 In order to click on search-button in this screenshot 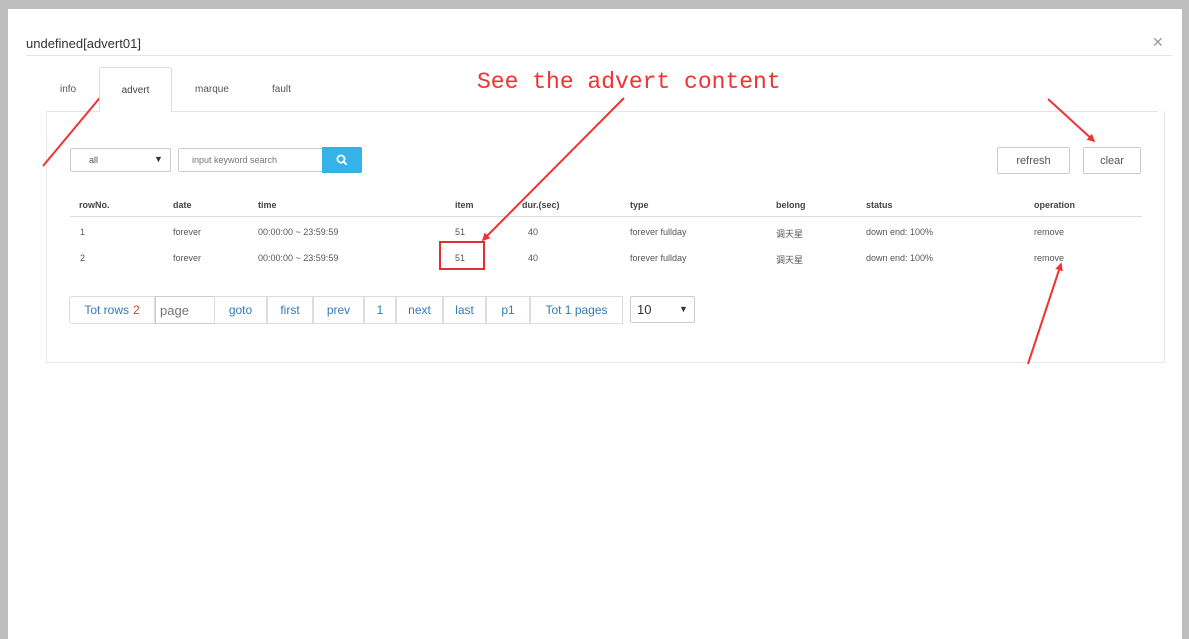, I will do `click(342, 160)`.